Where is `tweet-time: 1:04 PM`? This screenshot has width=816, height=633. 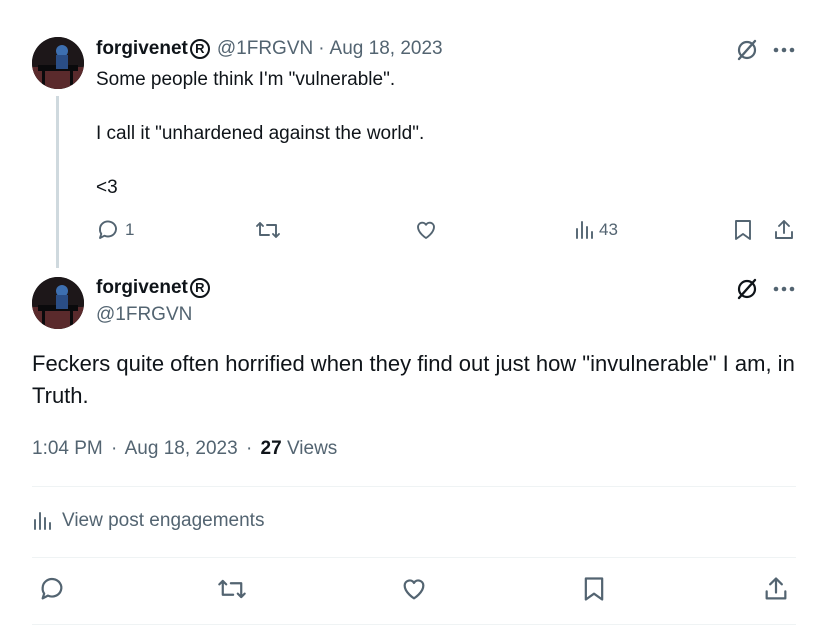 tweet-time: 1:04 PM is located at coordinates (67, 448).